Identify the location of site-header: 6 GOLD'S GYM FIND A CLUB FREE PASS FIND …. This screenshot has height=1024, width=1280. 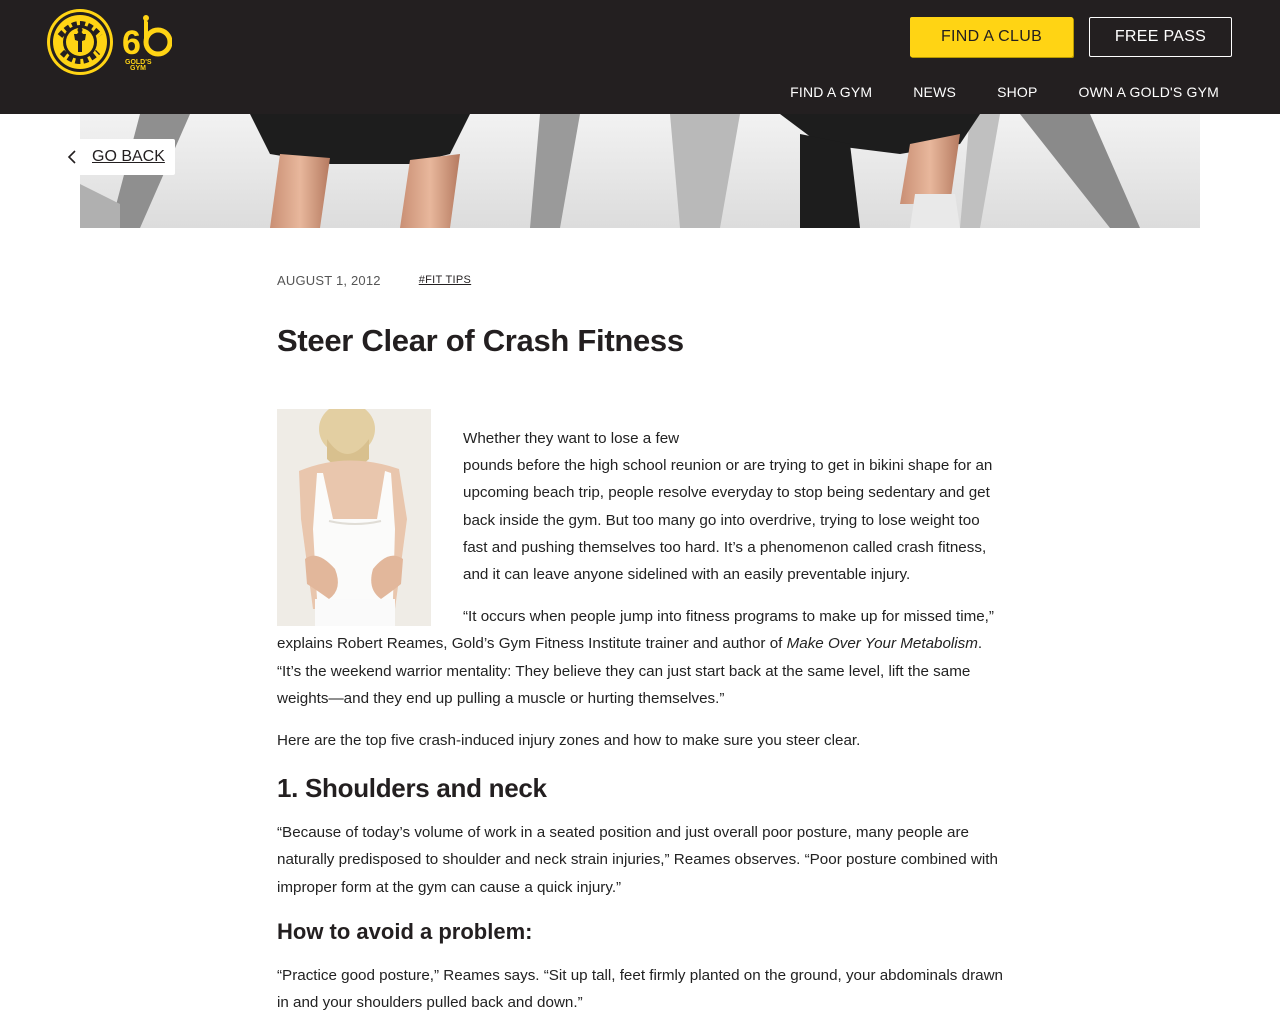
(640, 57).